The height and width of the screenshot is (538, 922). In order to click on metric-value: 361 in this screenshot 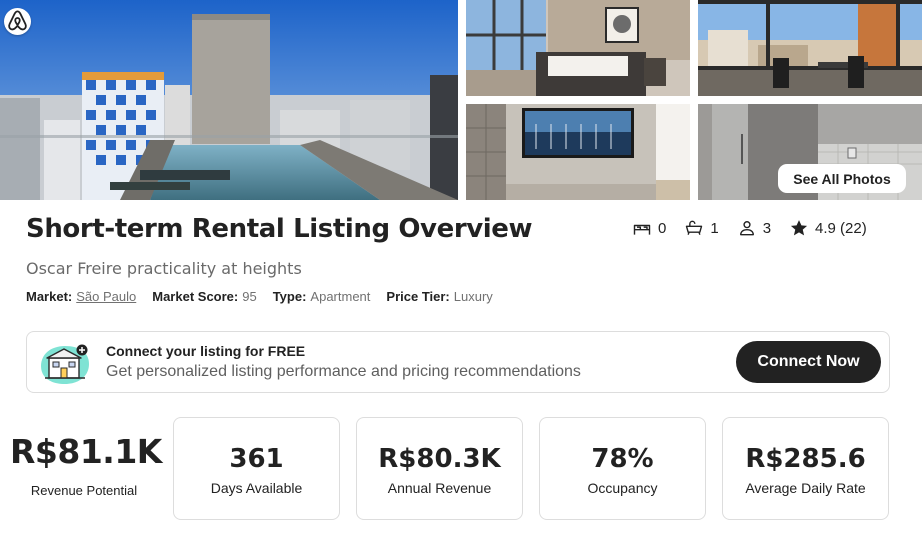, I will do `click(256, 459)`.